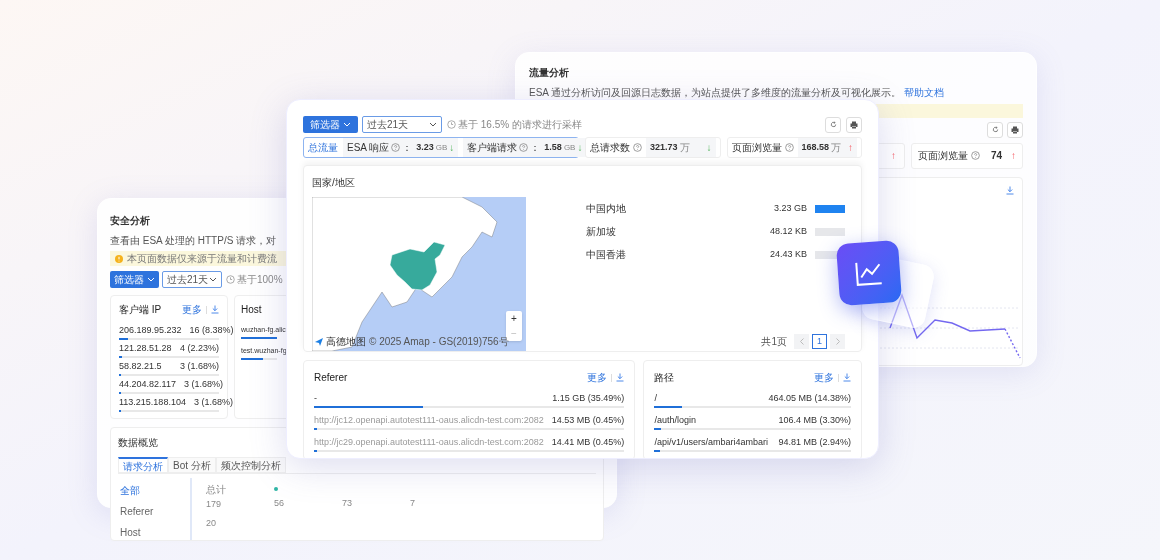  What do you see at coordinates (788, 254) in the screenshot?
I see `region-value: 24.43 KB` at bounding box center [788, 254].